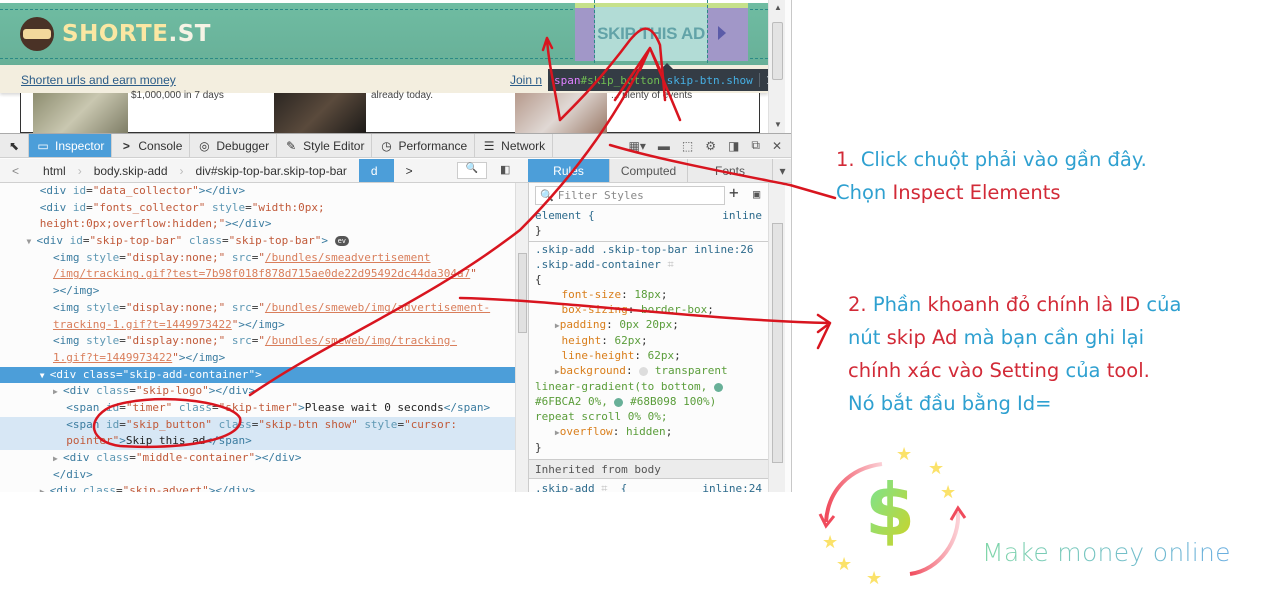  I want to click on css-property: ▶overflow: hidden;, so click(648, 432).